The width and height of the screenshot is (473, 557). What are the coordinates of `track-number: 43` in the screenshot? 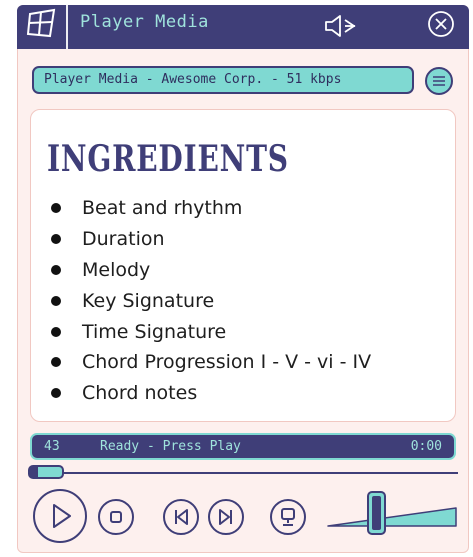 It's located at (52, 446).